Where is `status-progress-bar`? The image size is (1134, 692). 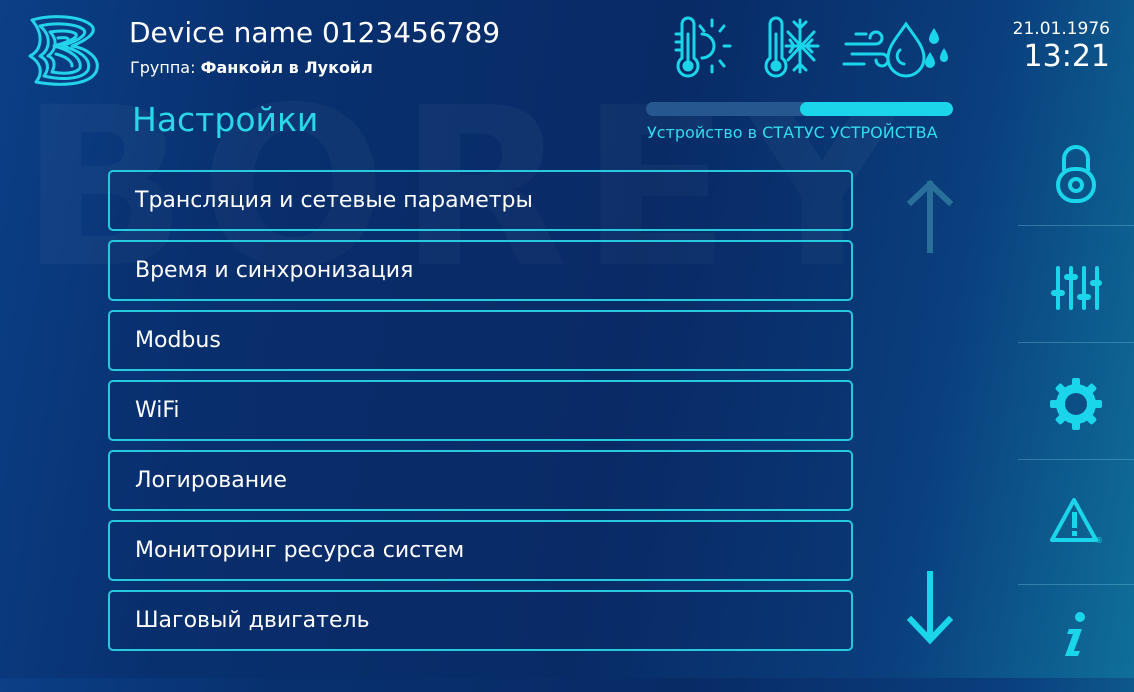 status-progress-bar is located at coordinates (799, 109).